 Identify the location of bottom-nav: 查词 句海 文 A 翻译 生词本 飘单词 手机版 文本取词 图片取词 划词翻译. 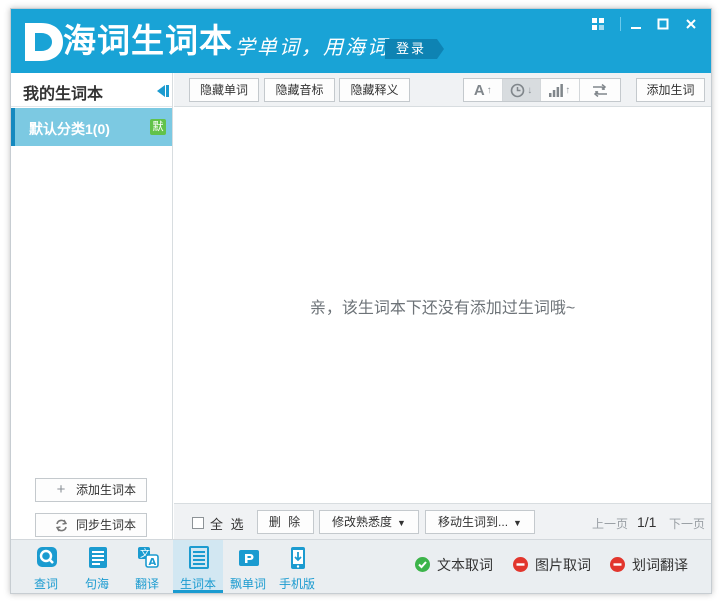
(361, 566).